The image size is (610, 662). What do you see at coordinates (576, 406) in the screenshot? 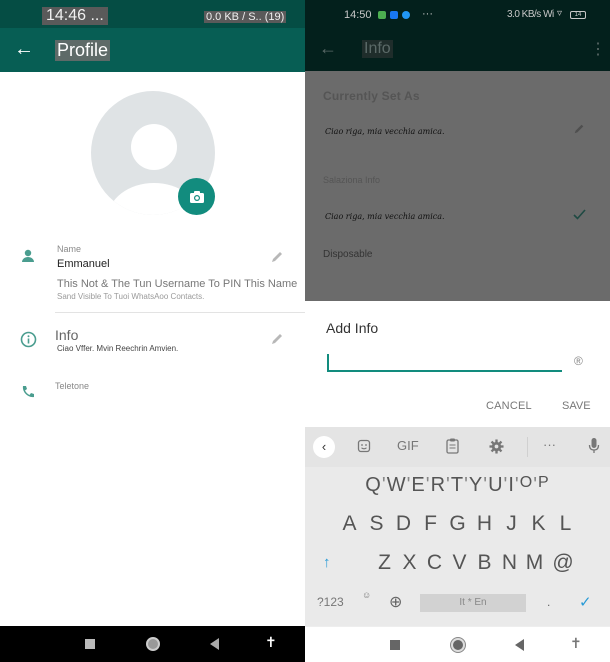
I see `save-button: SAVE` at bounding box center [576, 406].